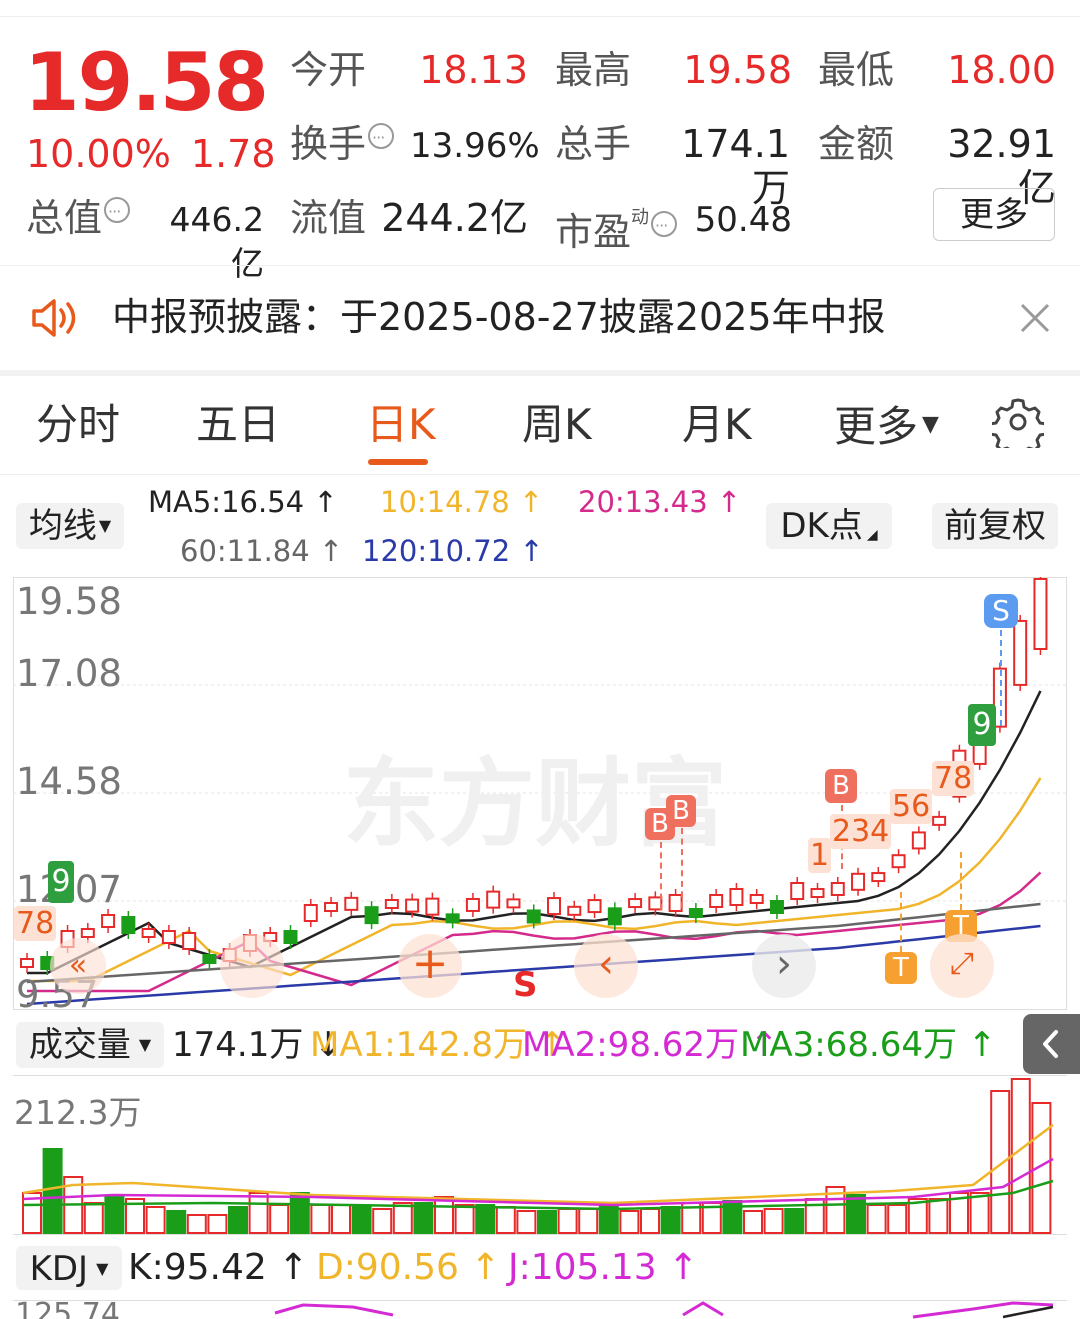 The height and width of the screenshot is (1319, 1080). I want to click on tab-yuek: 月K, so click(717, 425).